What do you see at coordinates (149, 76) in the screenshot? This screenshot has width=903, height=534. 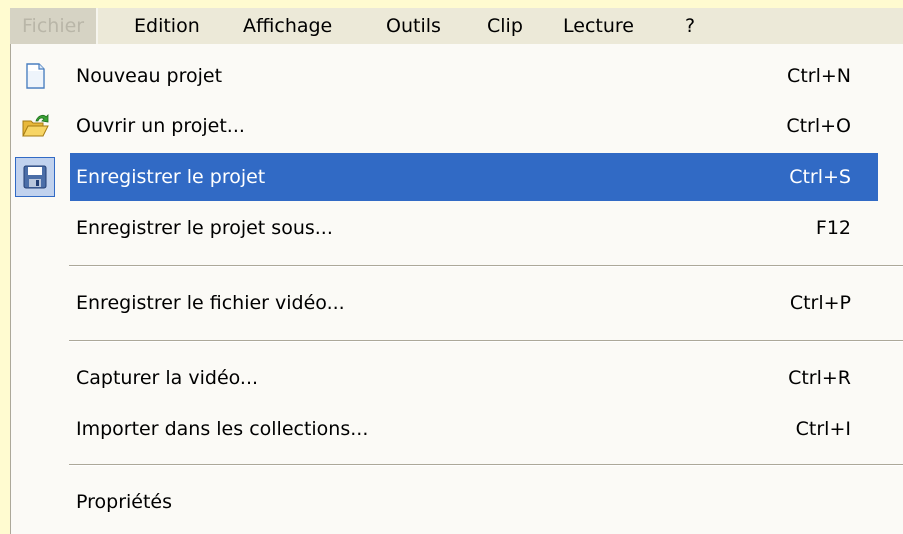 I see `menu-item-label: Nouveau projet` at bounding box center [149, 76].